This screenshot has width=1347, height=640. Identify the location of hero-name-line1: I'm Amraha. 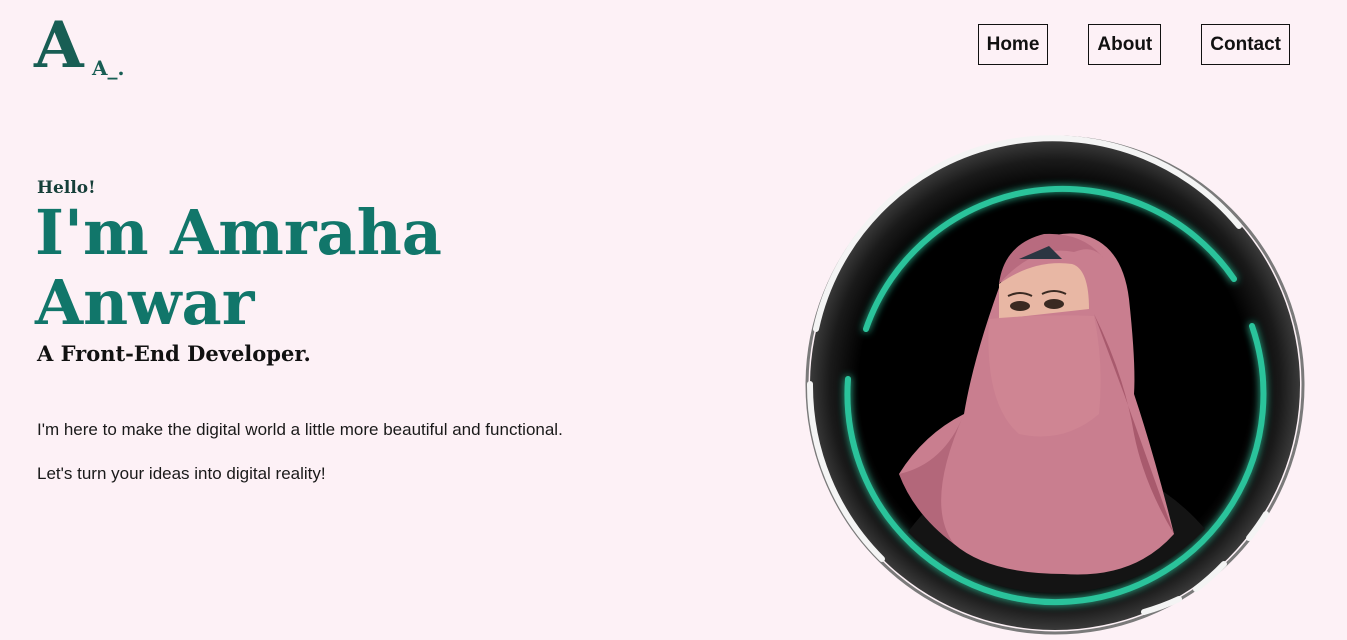
(238, 232).